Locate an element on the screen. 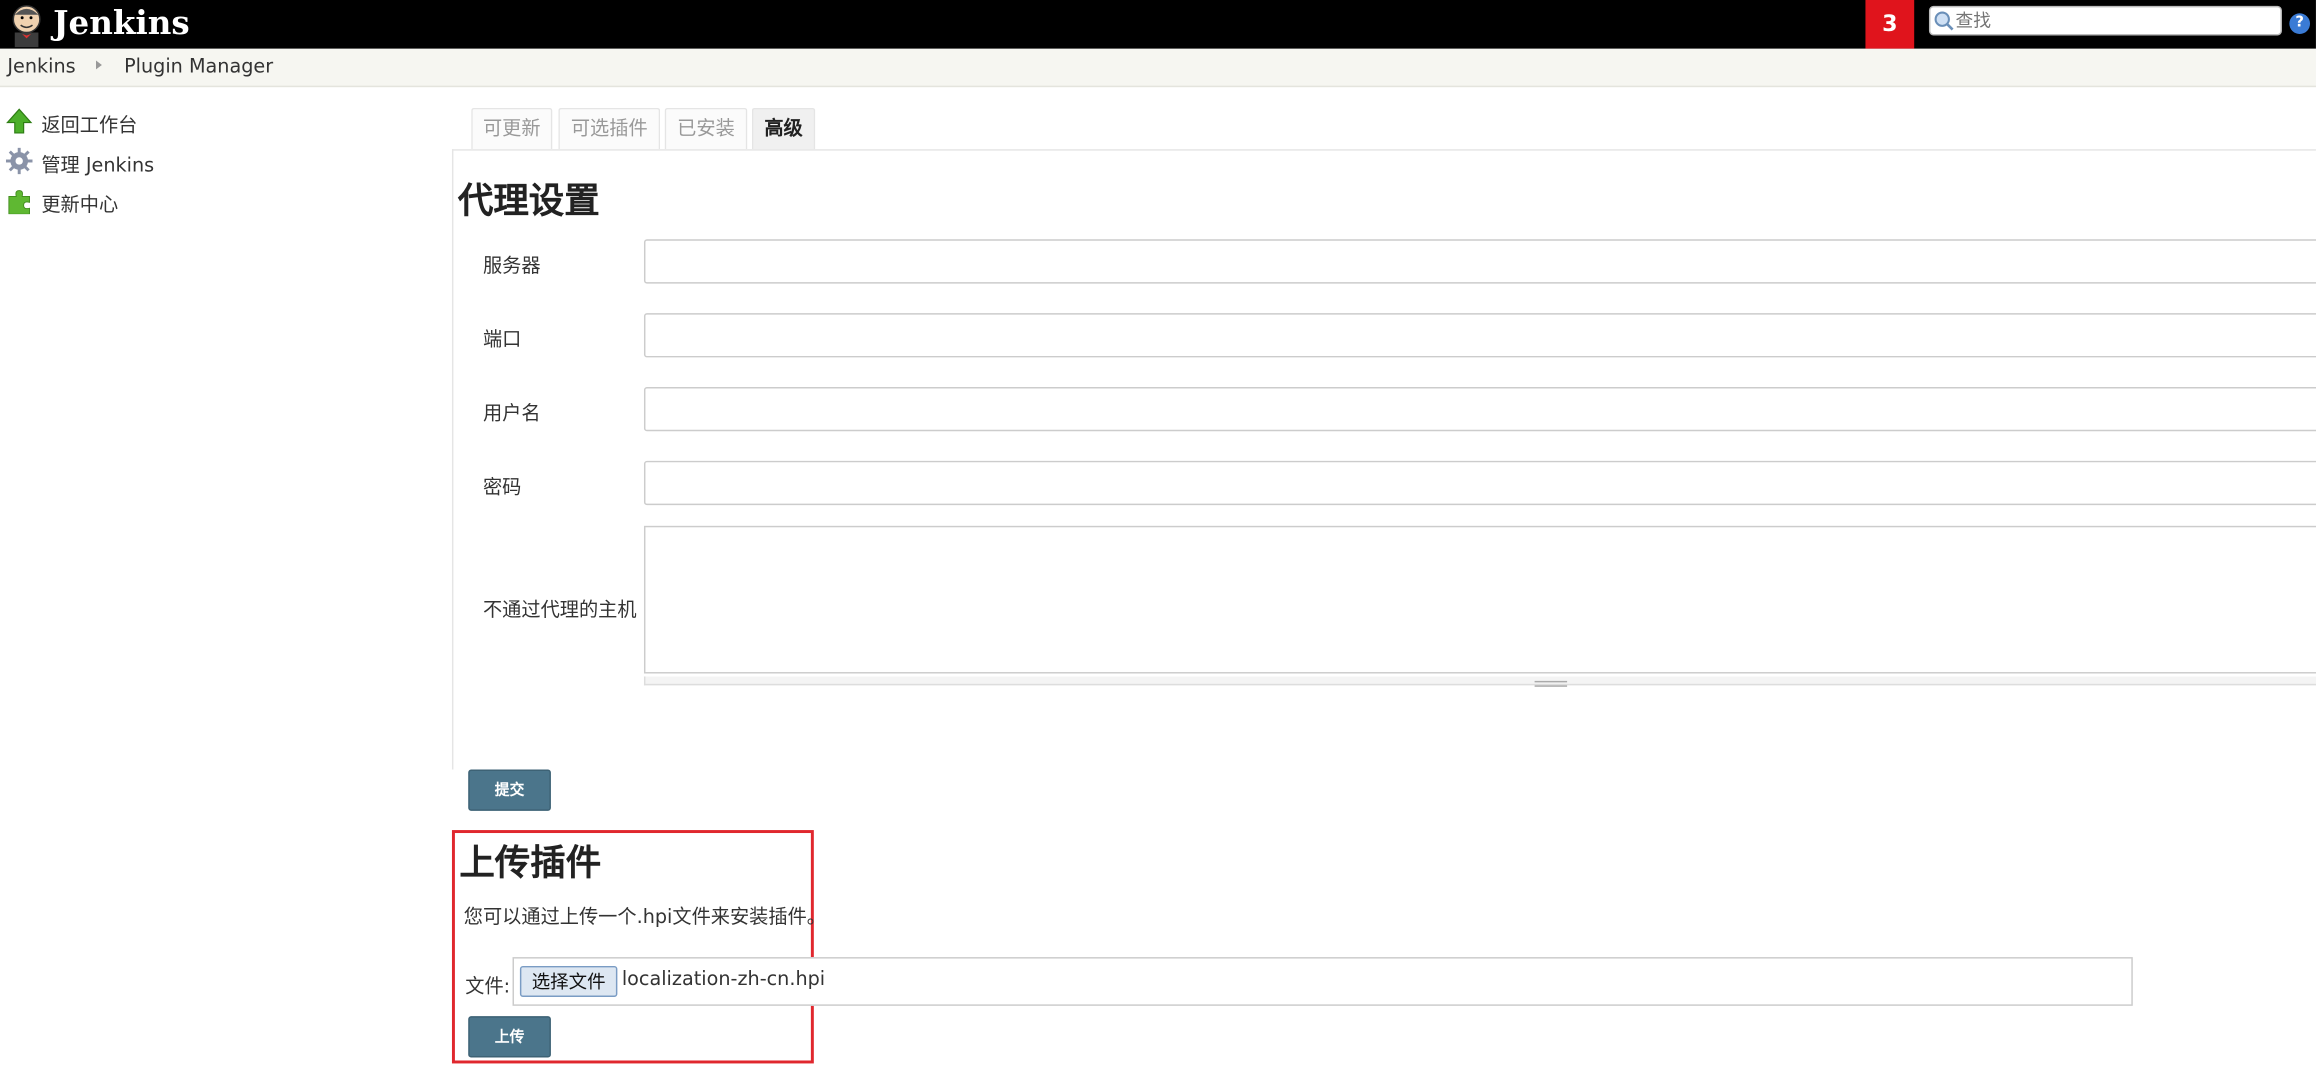 This screenshot has height=1069, width=2316. notification-badge: 3 is located at coordinates (1890, 24).